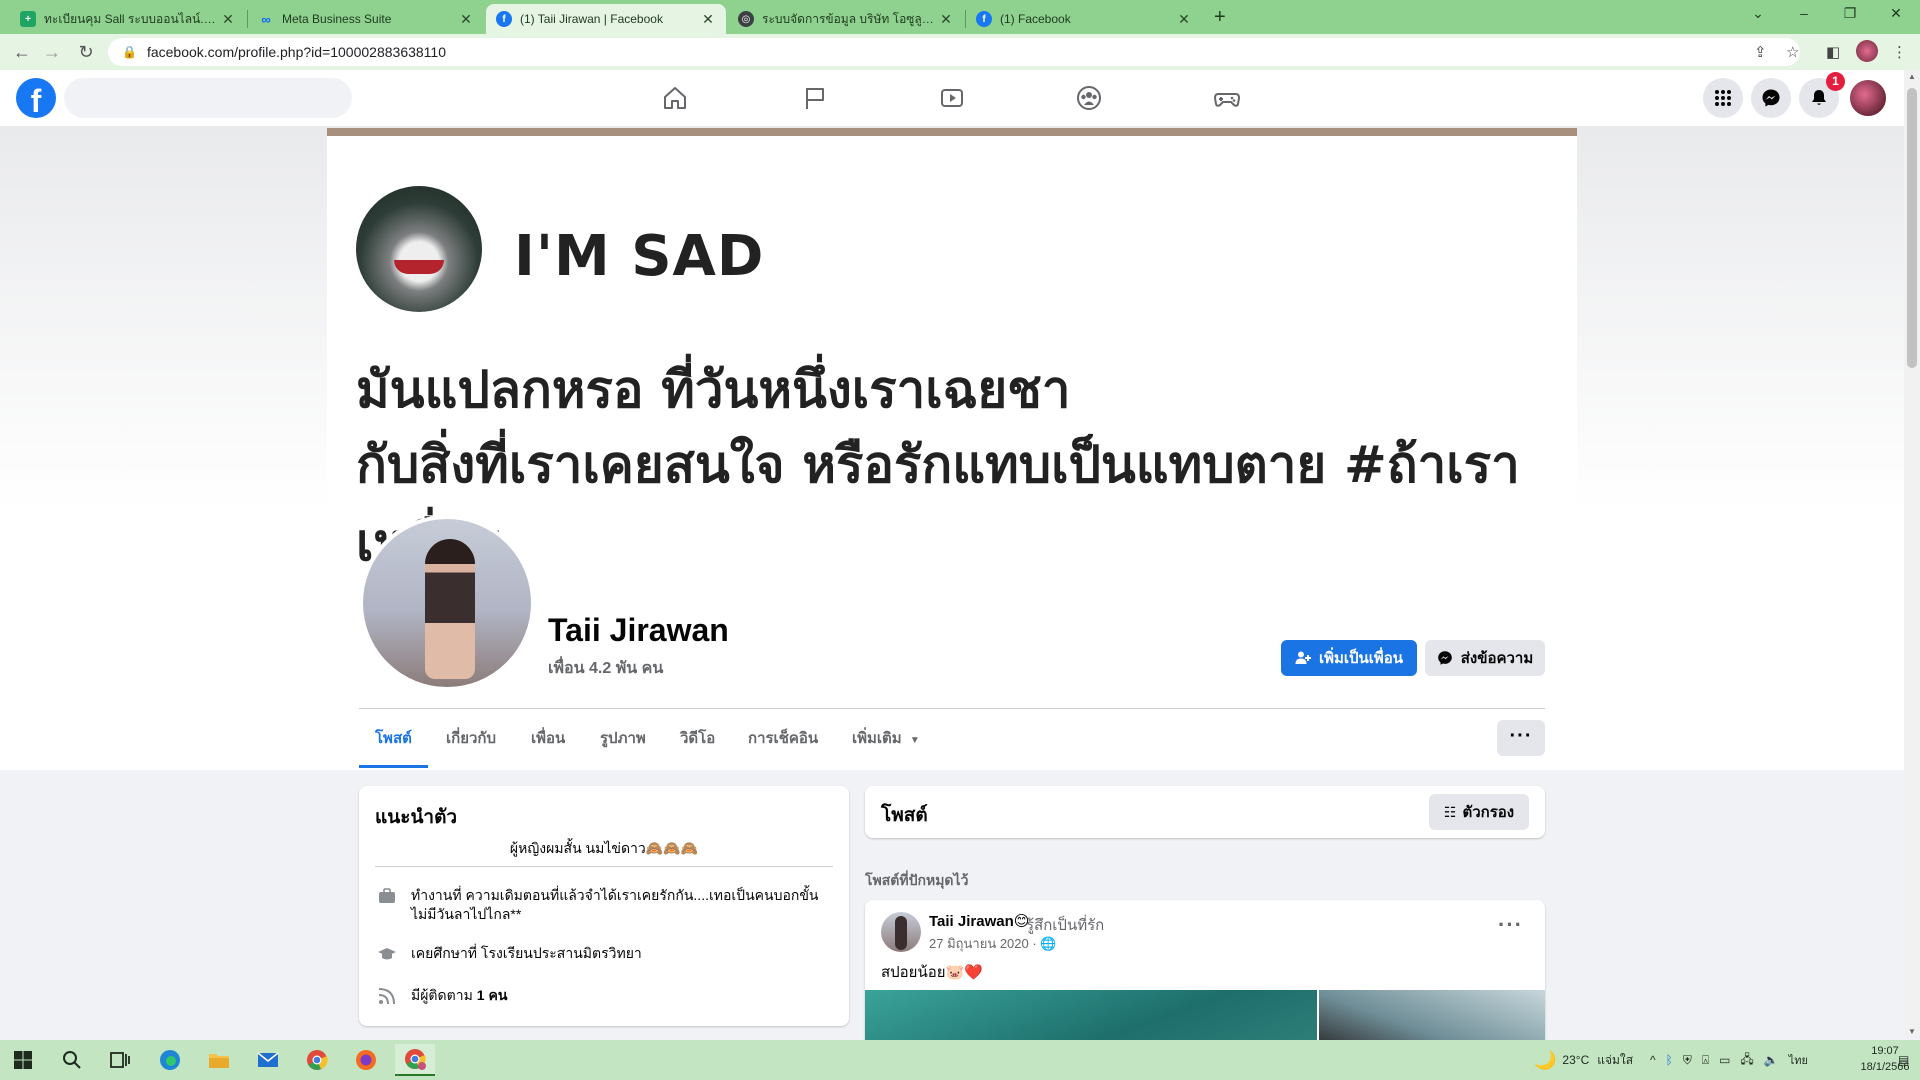 This screenshot has width=1920, height=1080. I want to click on firefox-icon, so click(366, 1060).